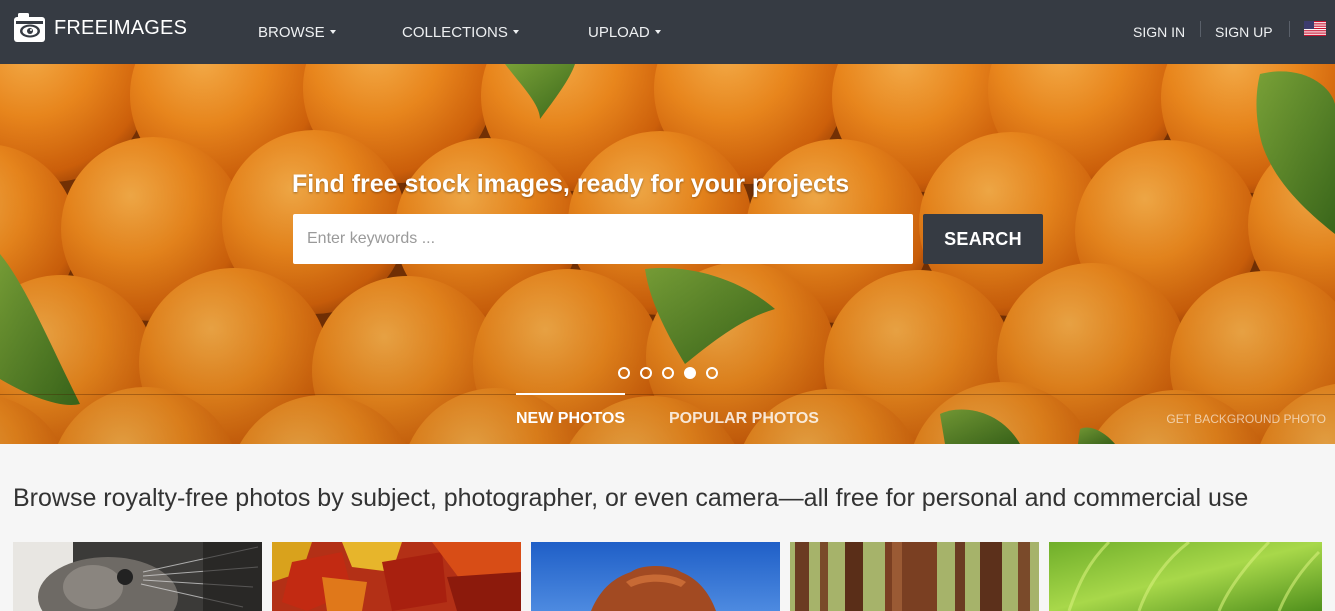 Image resolution: width=1335 pixels, height=611 pixels. Describe the element at coordinates (983, 239) in the screenshot. I see `search-button: SEARCH` at that location.